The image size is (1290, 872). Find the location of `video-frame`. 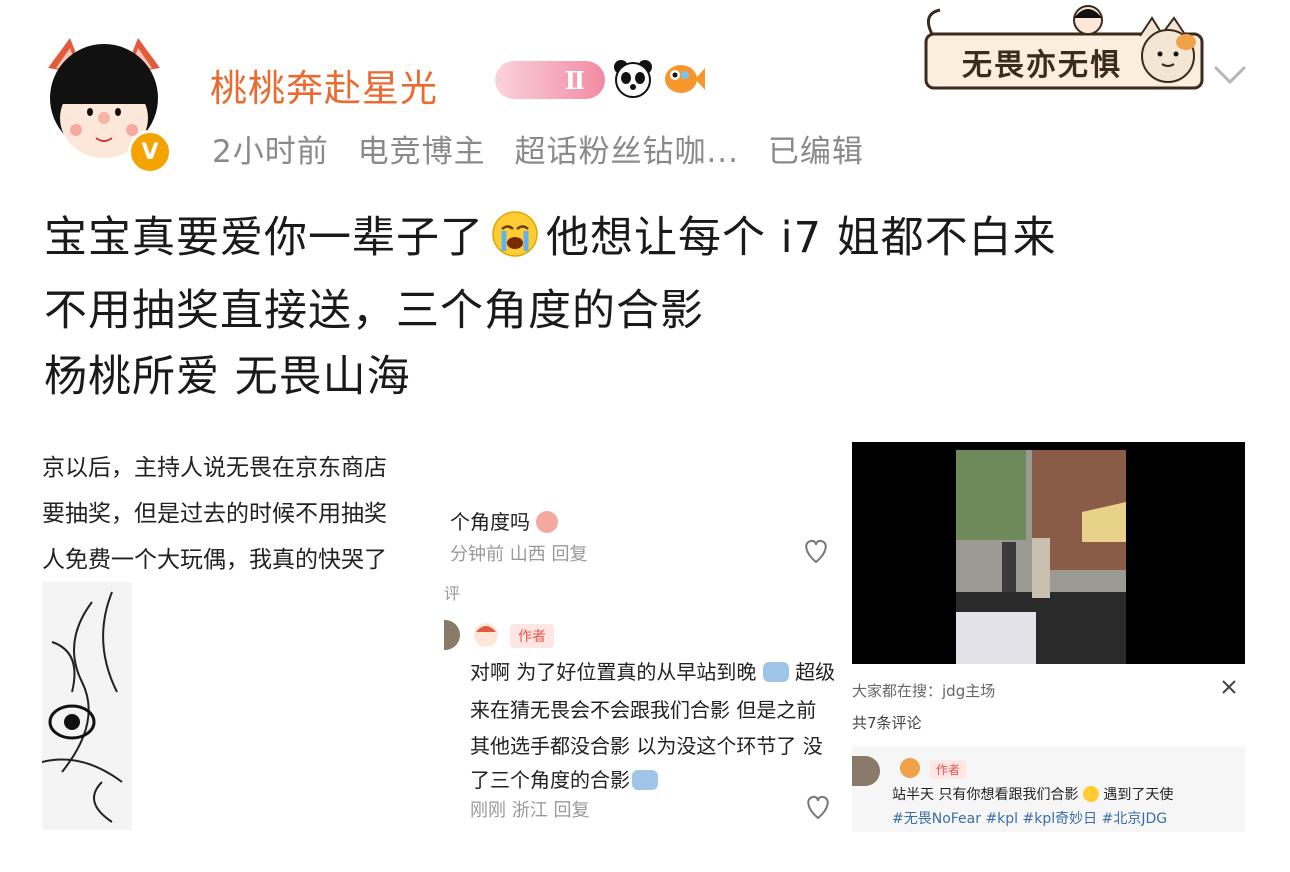

video-frame is located at coordinates (1048, 553).